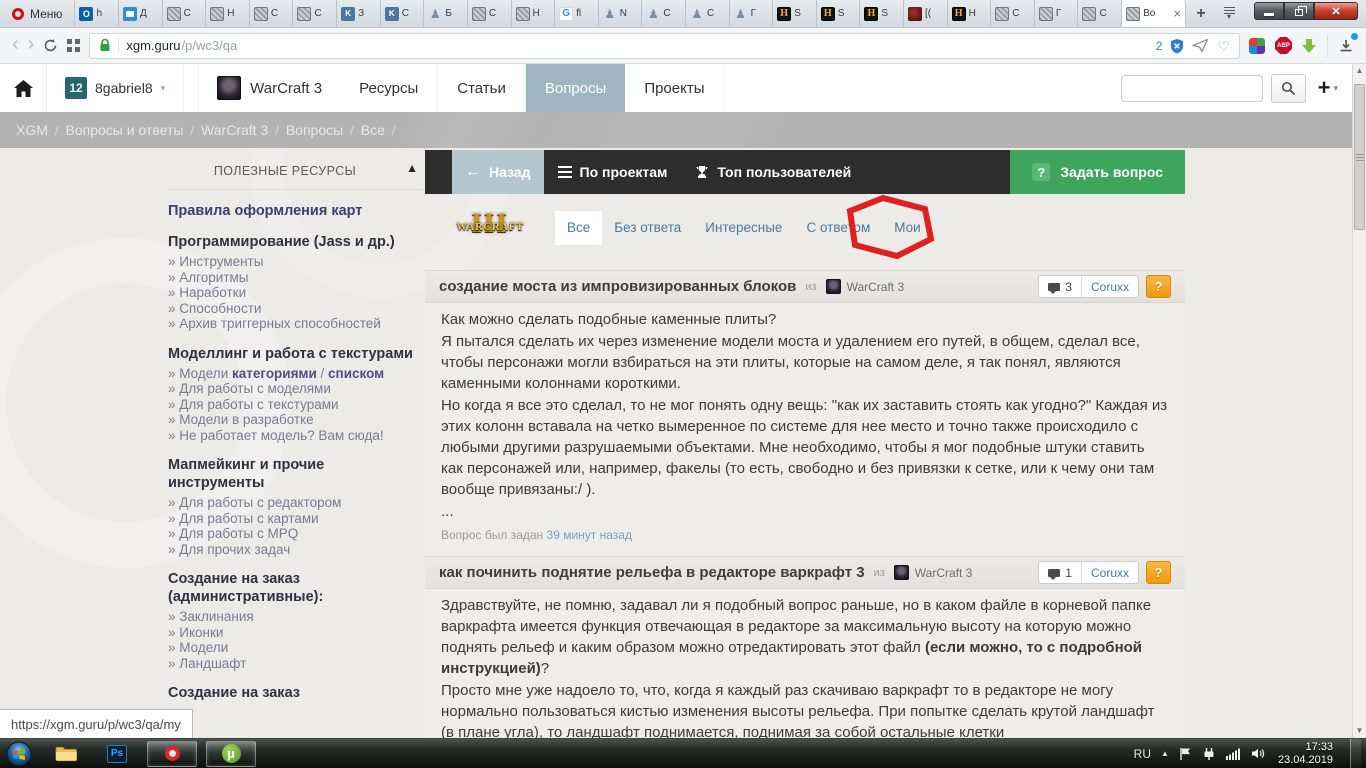  Describe the element at coordinates (117, 754) in the screenshot. I see `taskbar-photoshop-button: Ps` at that location.